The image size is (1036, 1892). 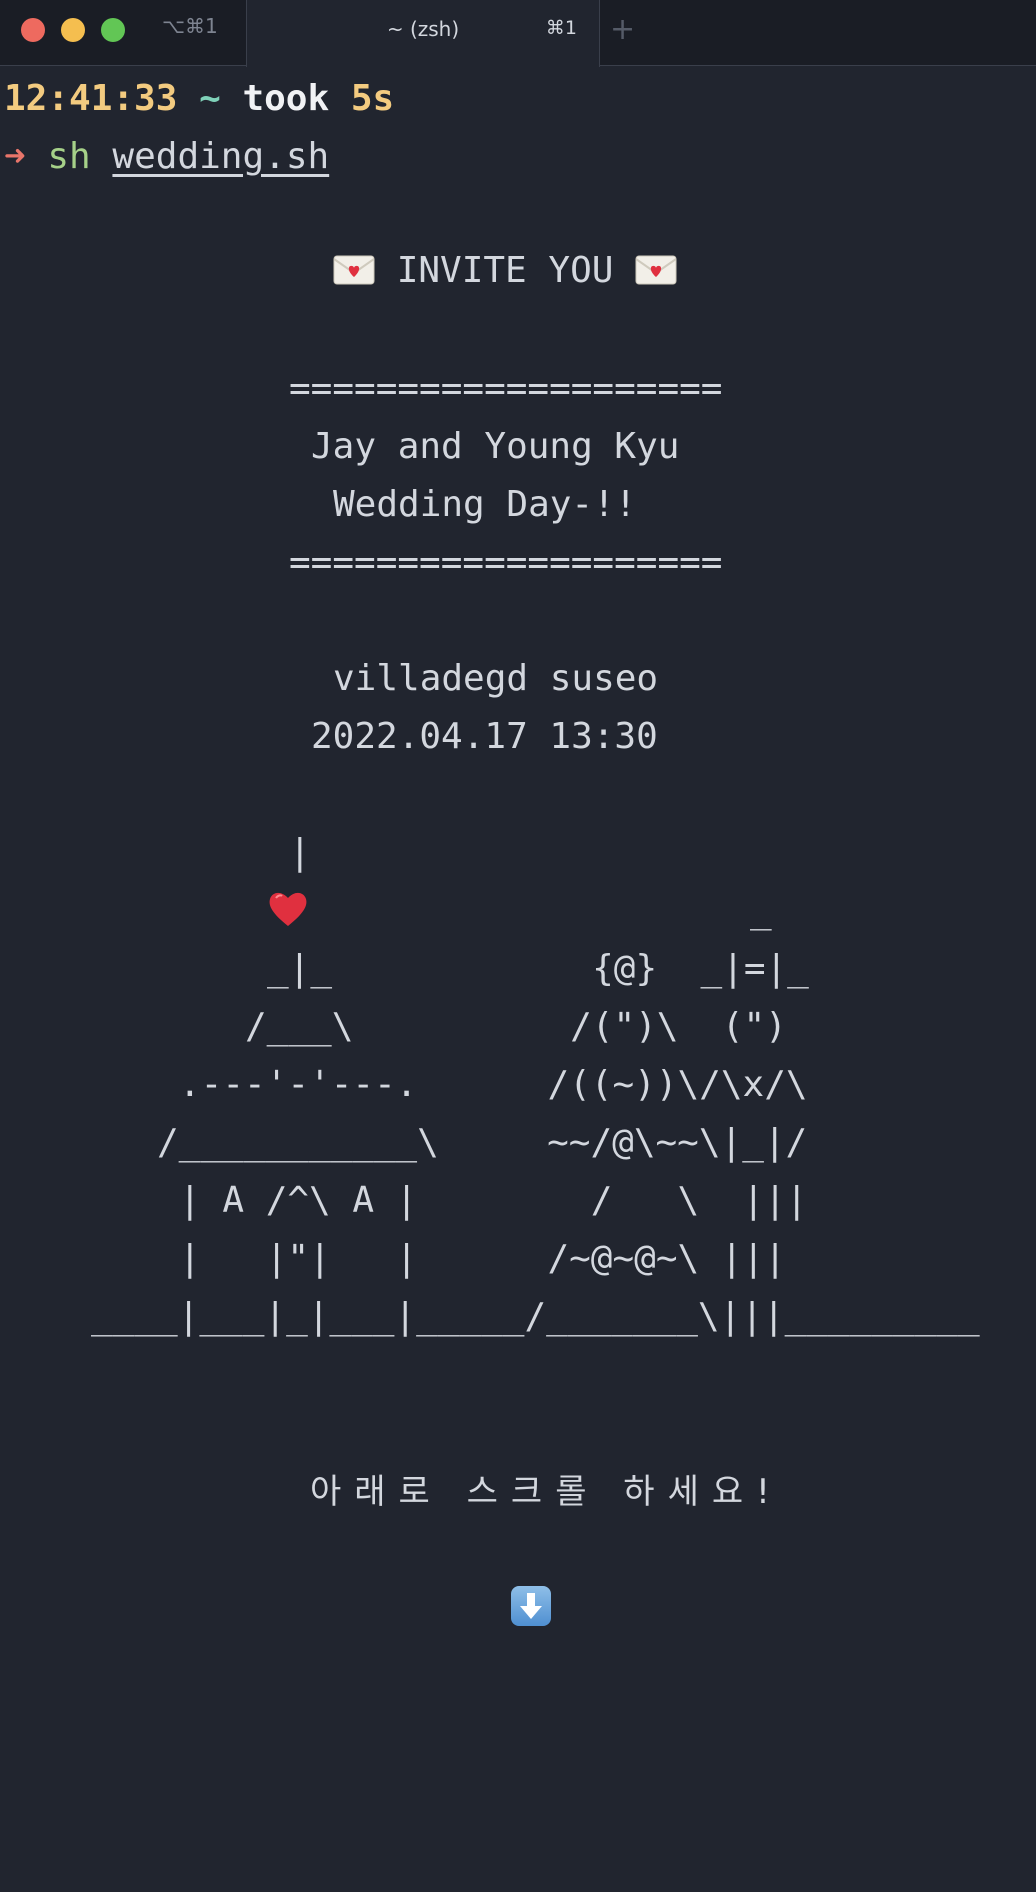 What do you see at coordinates (221, 156) in the screenshot?
I see `command-argument: wedding.sh` at bounding box center [221, 156].